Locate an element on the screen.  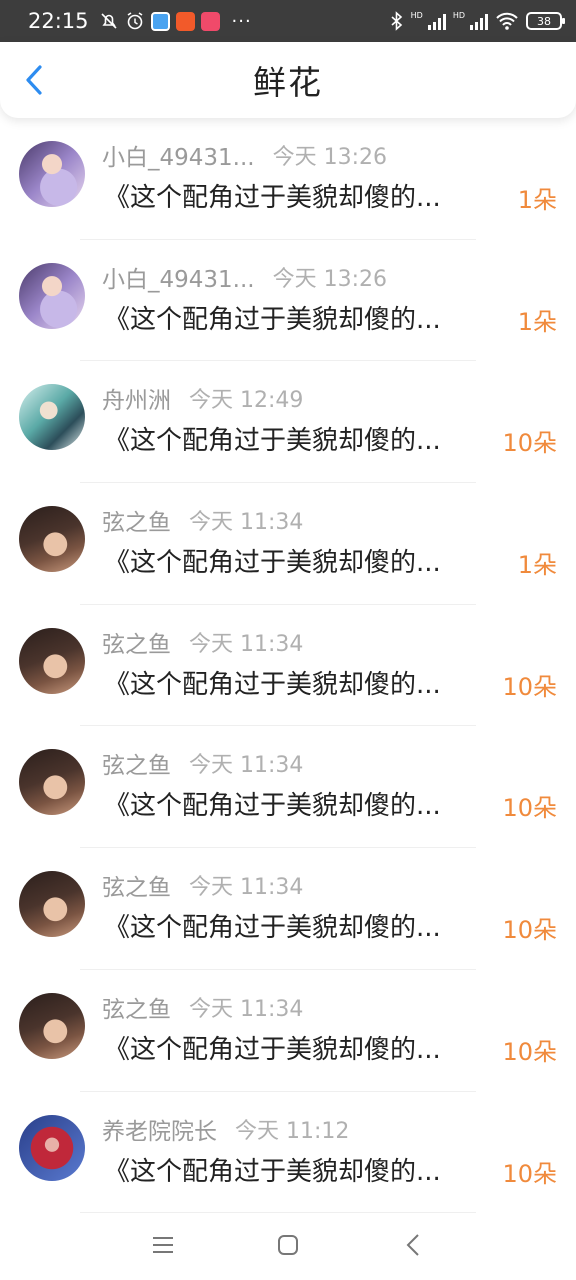
system-icons: HD HD 38 is located at coordinates (477, 20).